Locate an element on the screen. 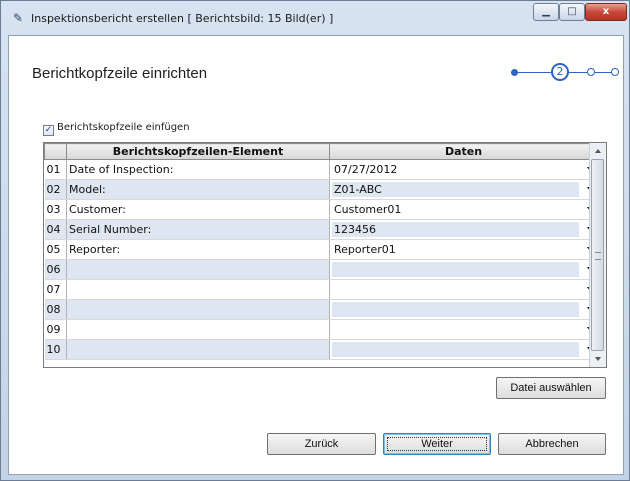  app-icon: ✎ is located at coordinates (18, 18).